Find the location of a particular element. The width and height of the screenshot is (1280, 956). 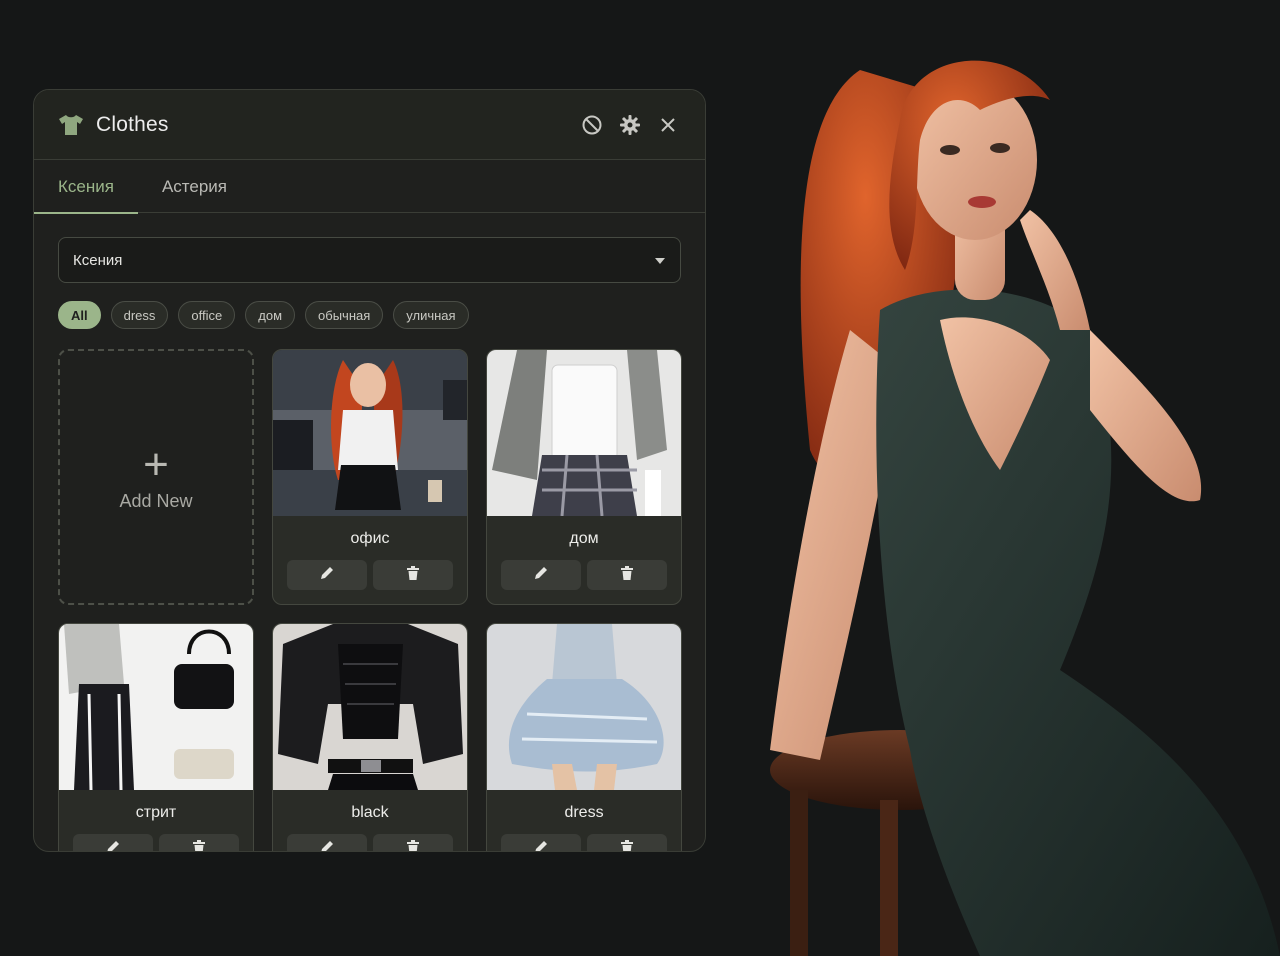

outfit-card: стрит is located at coordinates (156, 737).